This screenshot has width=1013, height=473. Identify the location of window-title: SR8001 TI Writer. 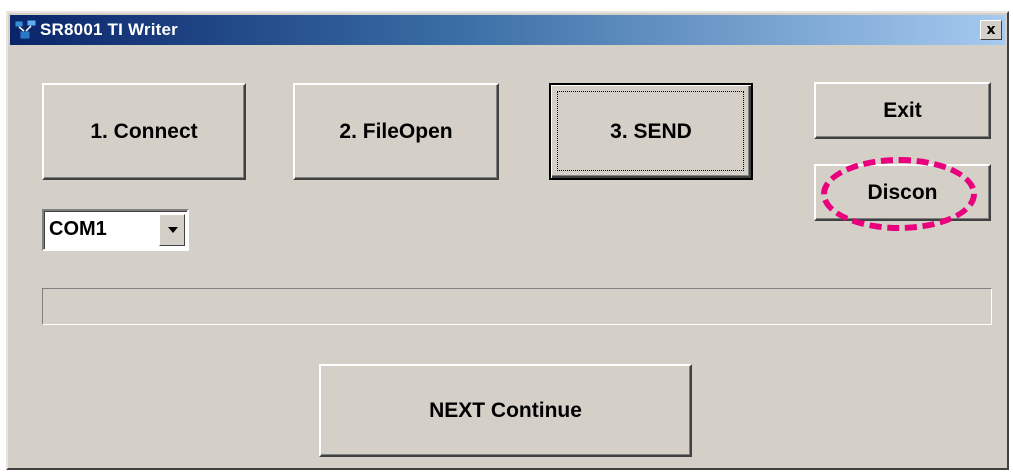
(109, 29).